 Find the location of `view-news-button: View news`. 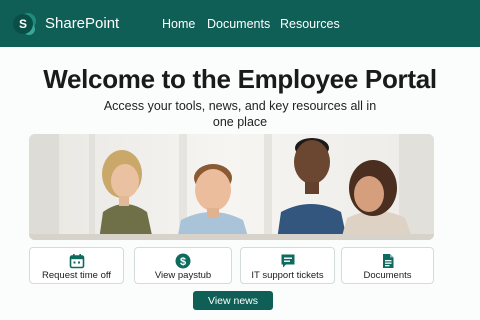

view-news-button: View news is located at coordinates (233, 300).